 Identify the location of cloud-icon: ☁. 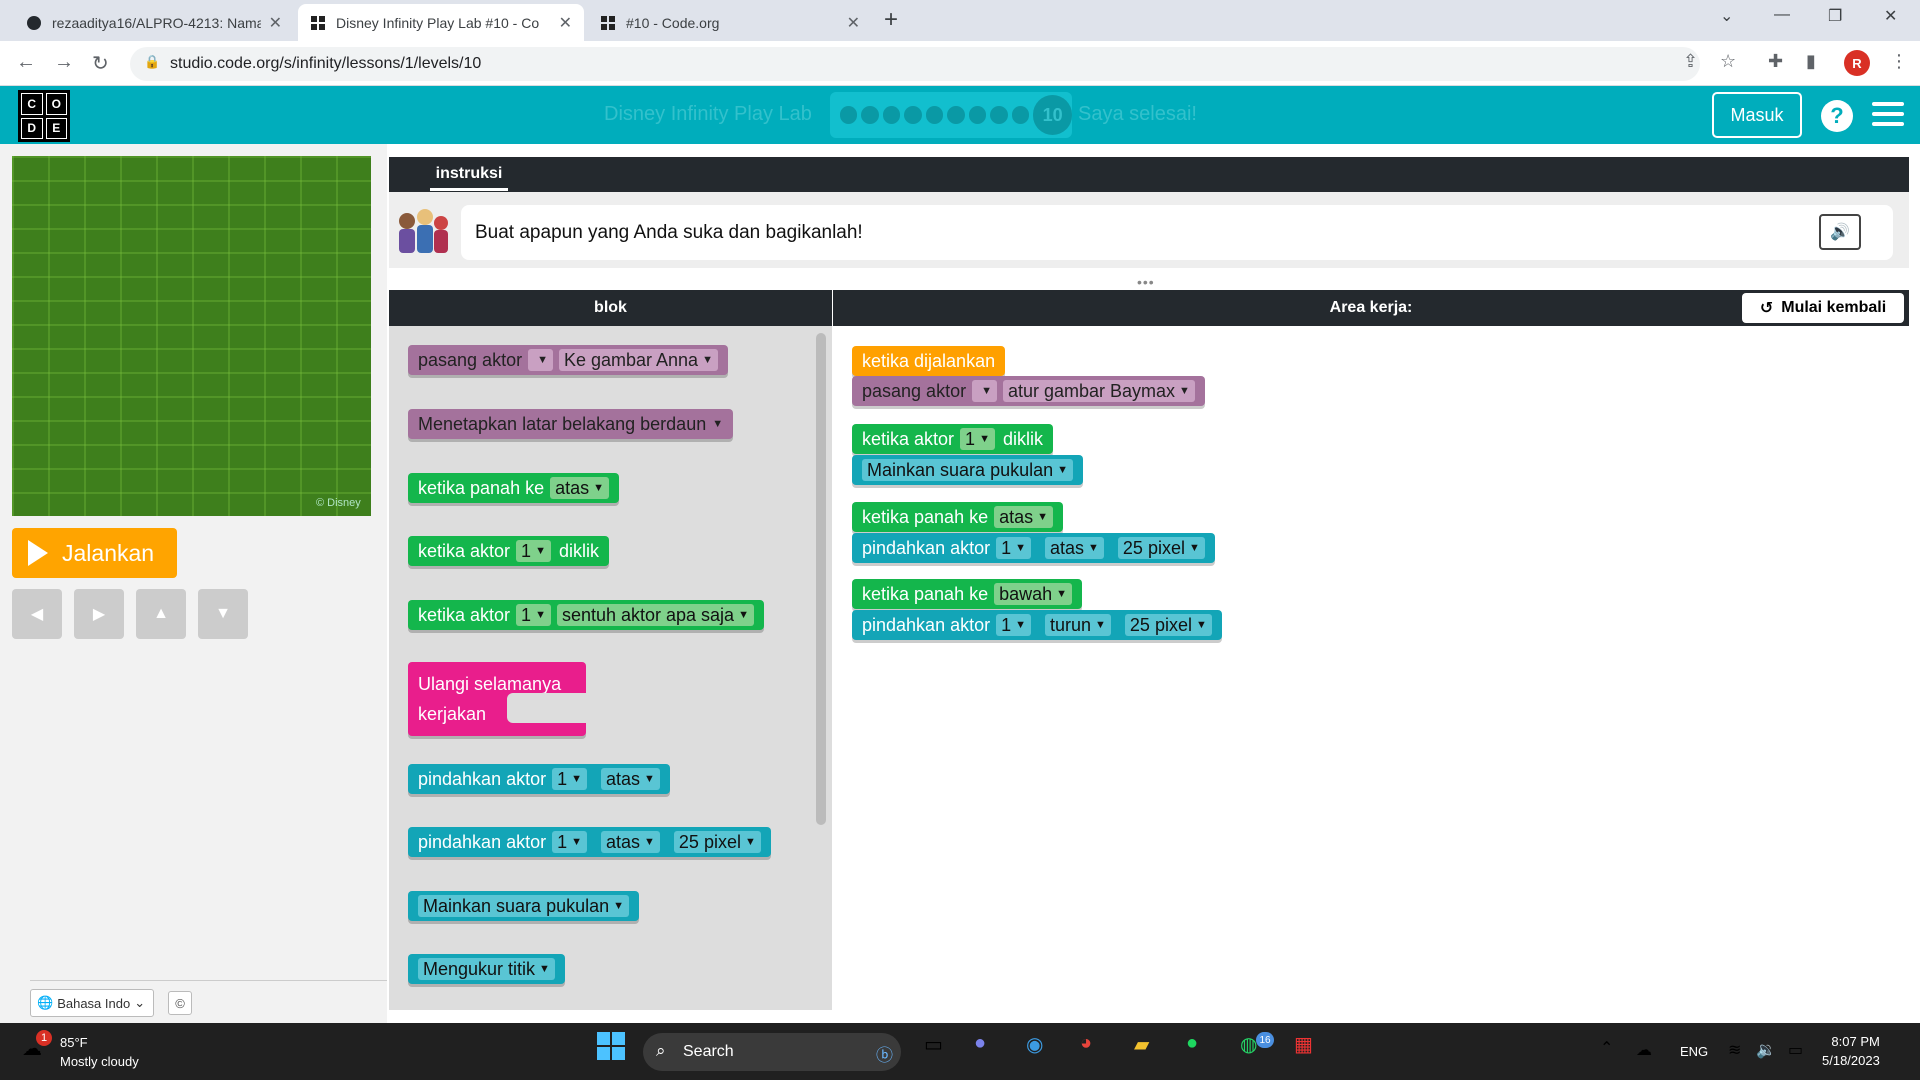
(1644, 1050).